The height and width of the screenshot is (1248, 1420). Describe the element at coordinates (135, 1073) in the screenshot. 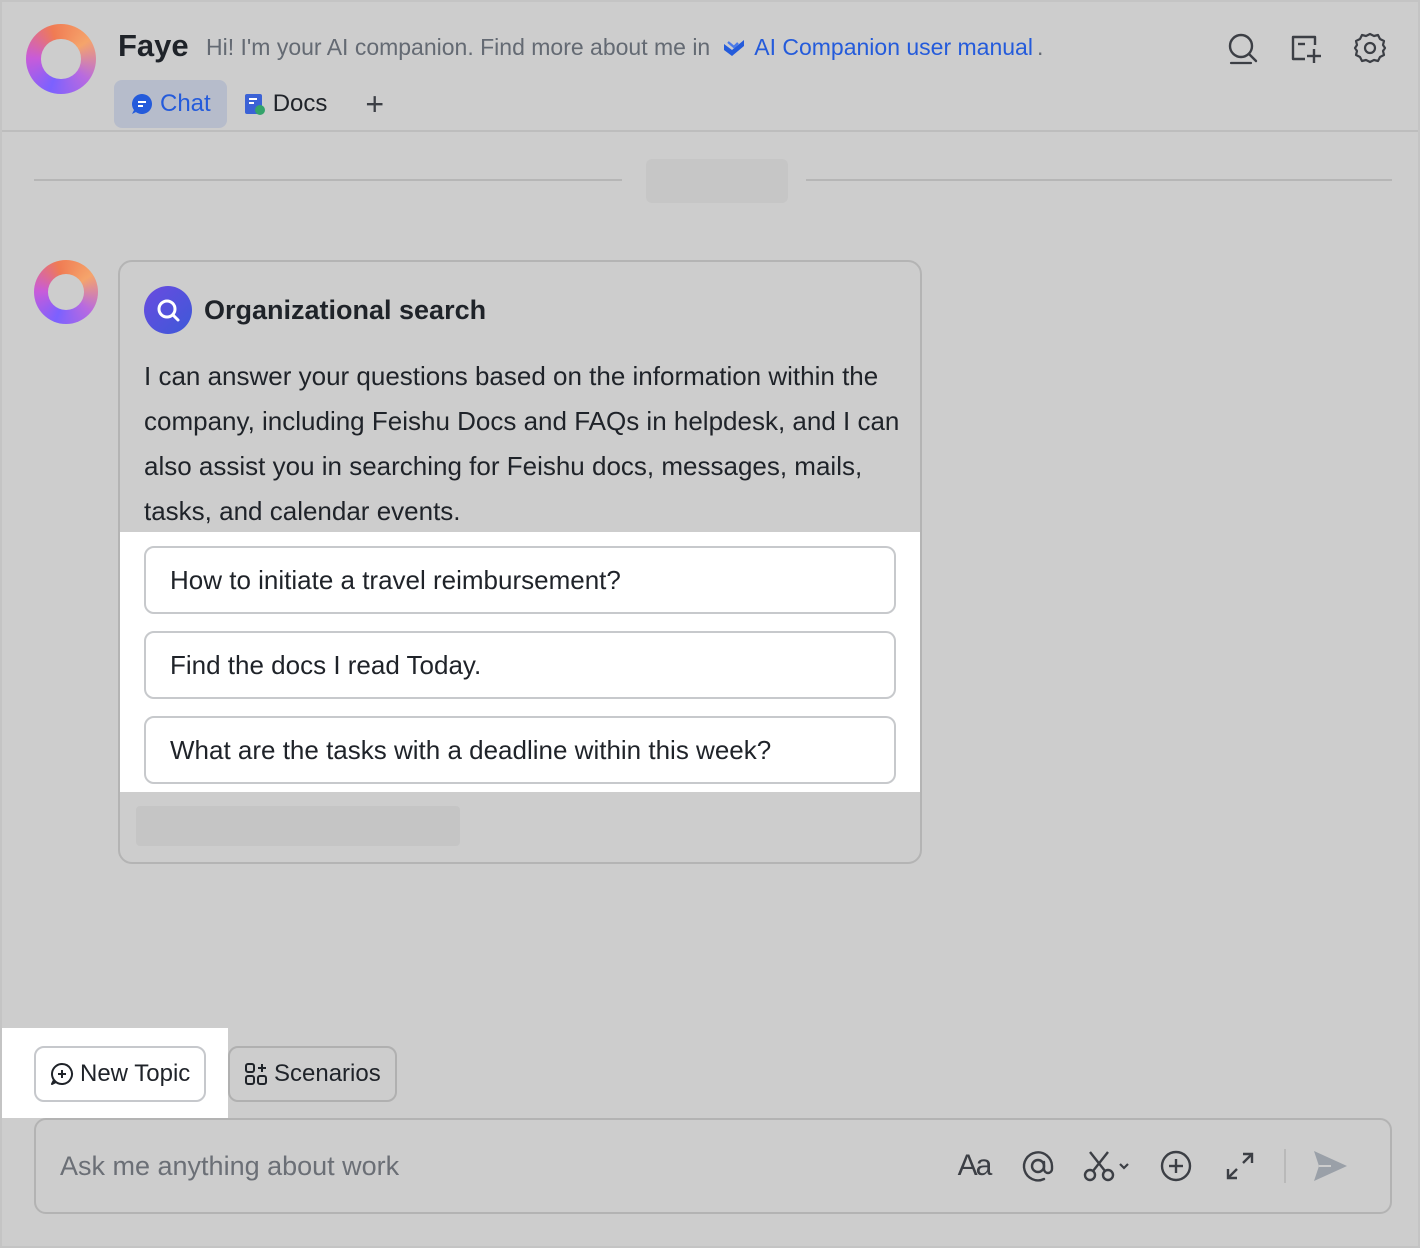

I see `new-topic-label: New Topic` at that location.